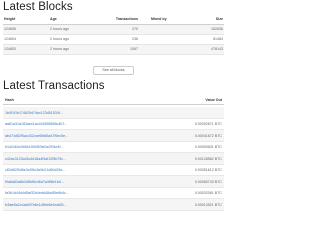 Image resolution: width=320 pixels, height=240 pixels. I want to click on see-all-blocks-button: See all blocks, so click(113, 70).